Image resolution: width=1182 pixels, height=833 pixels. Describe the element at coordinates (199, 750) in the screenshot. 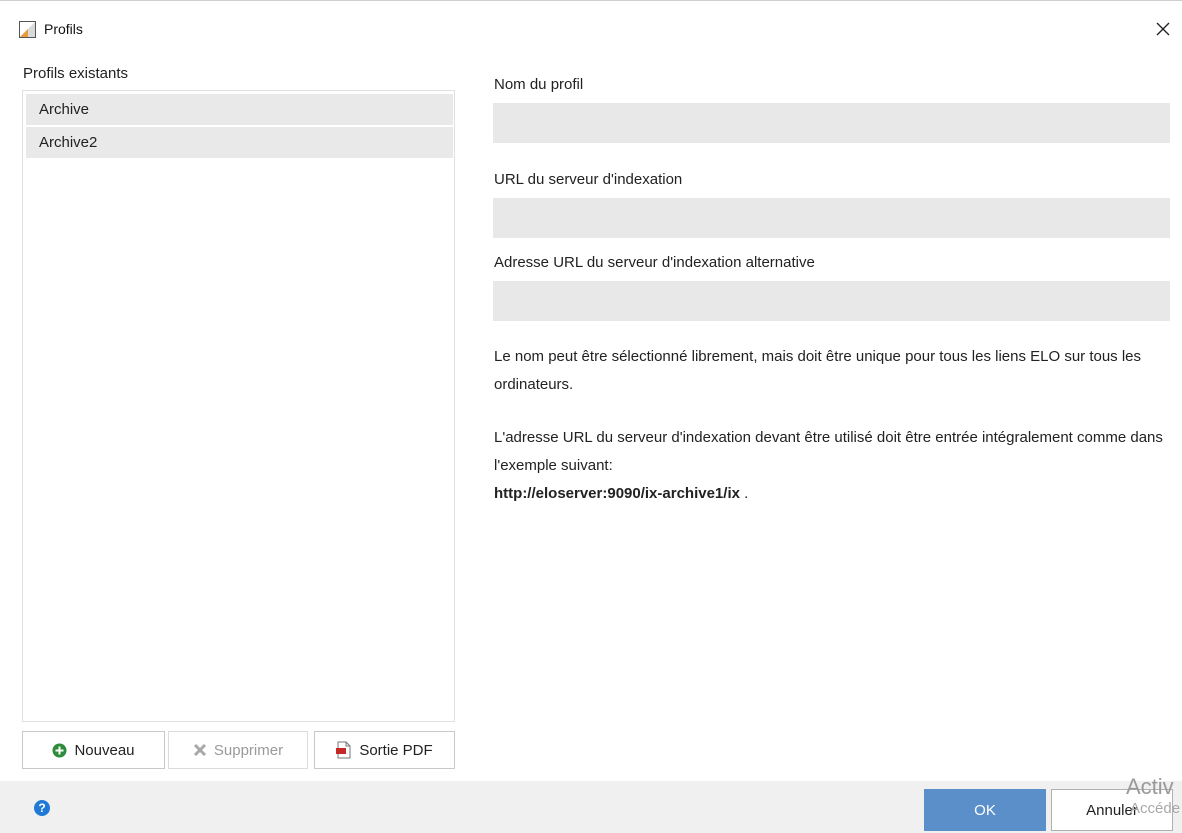

I see `x-icon` at that location.